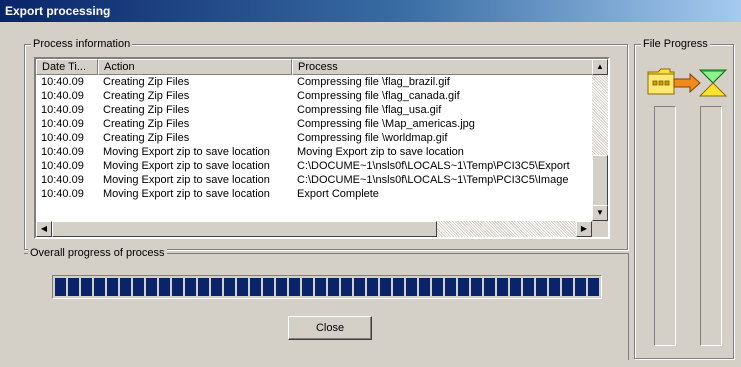 The width and height of the screenshot is (741, 367). Describe the element at coordinates (97, 253) in the screenshot. I see `overall-progress-legend: Overall progress of process` at that location.